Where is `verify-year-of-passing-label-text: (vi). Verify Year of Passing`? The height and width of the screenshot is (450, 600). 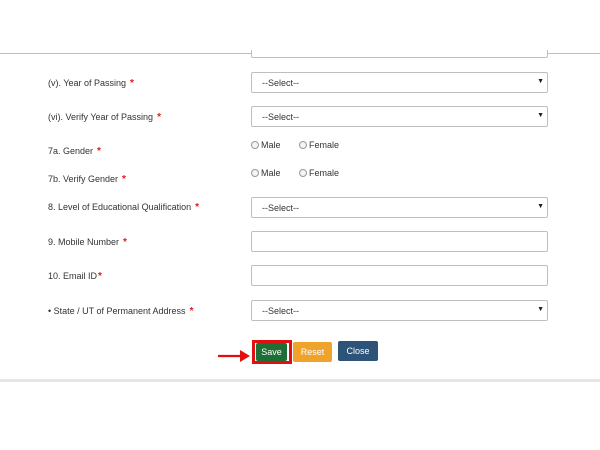
verify-year-of-passing-label-text: (vi). Verify Year of Passing is located at coordinates (101, 117).